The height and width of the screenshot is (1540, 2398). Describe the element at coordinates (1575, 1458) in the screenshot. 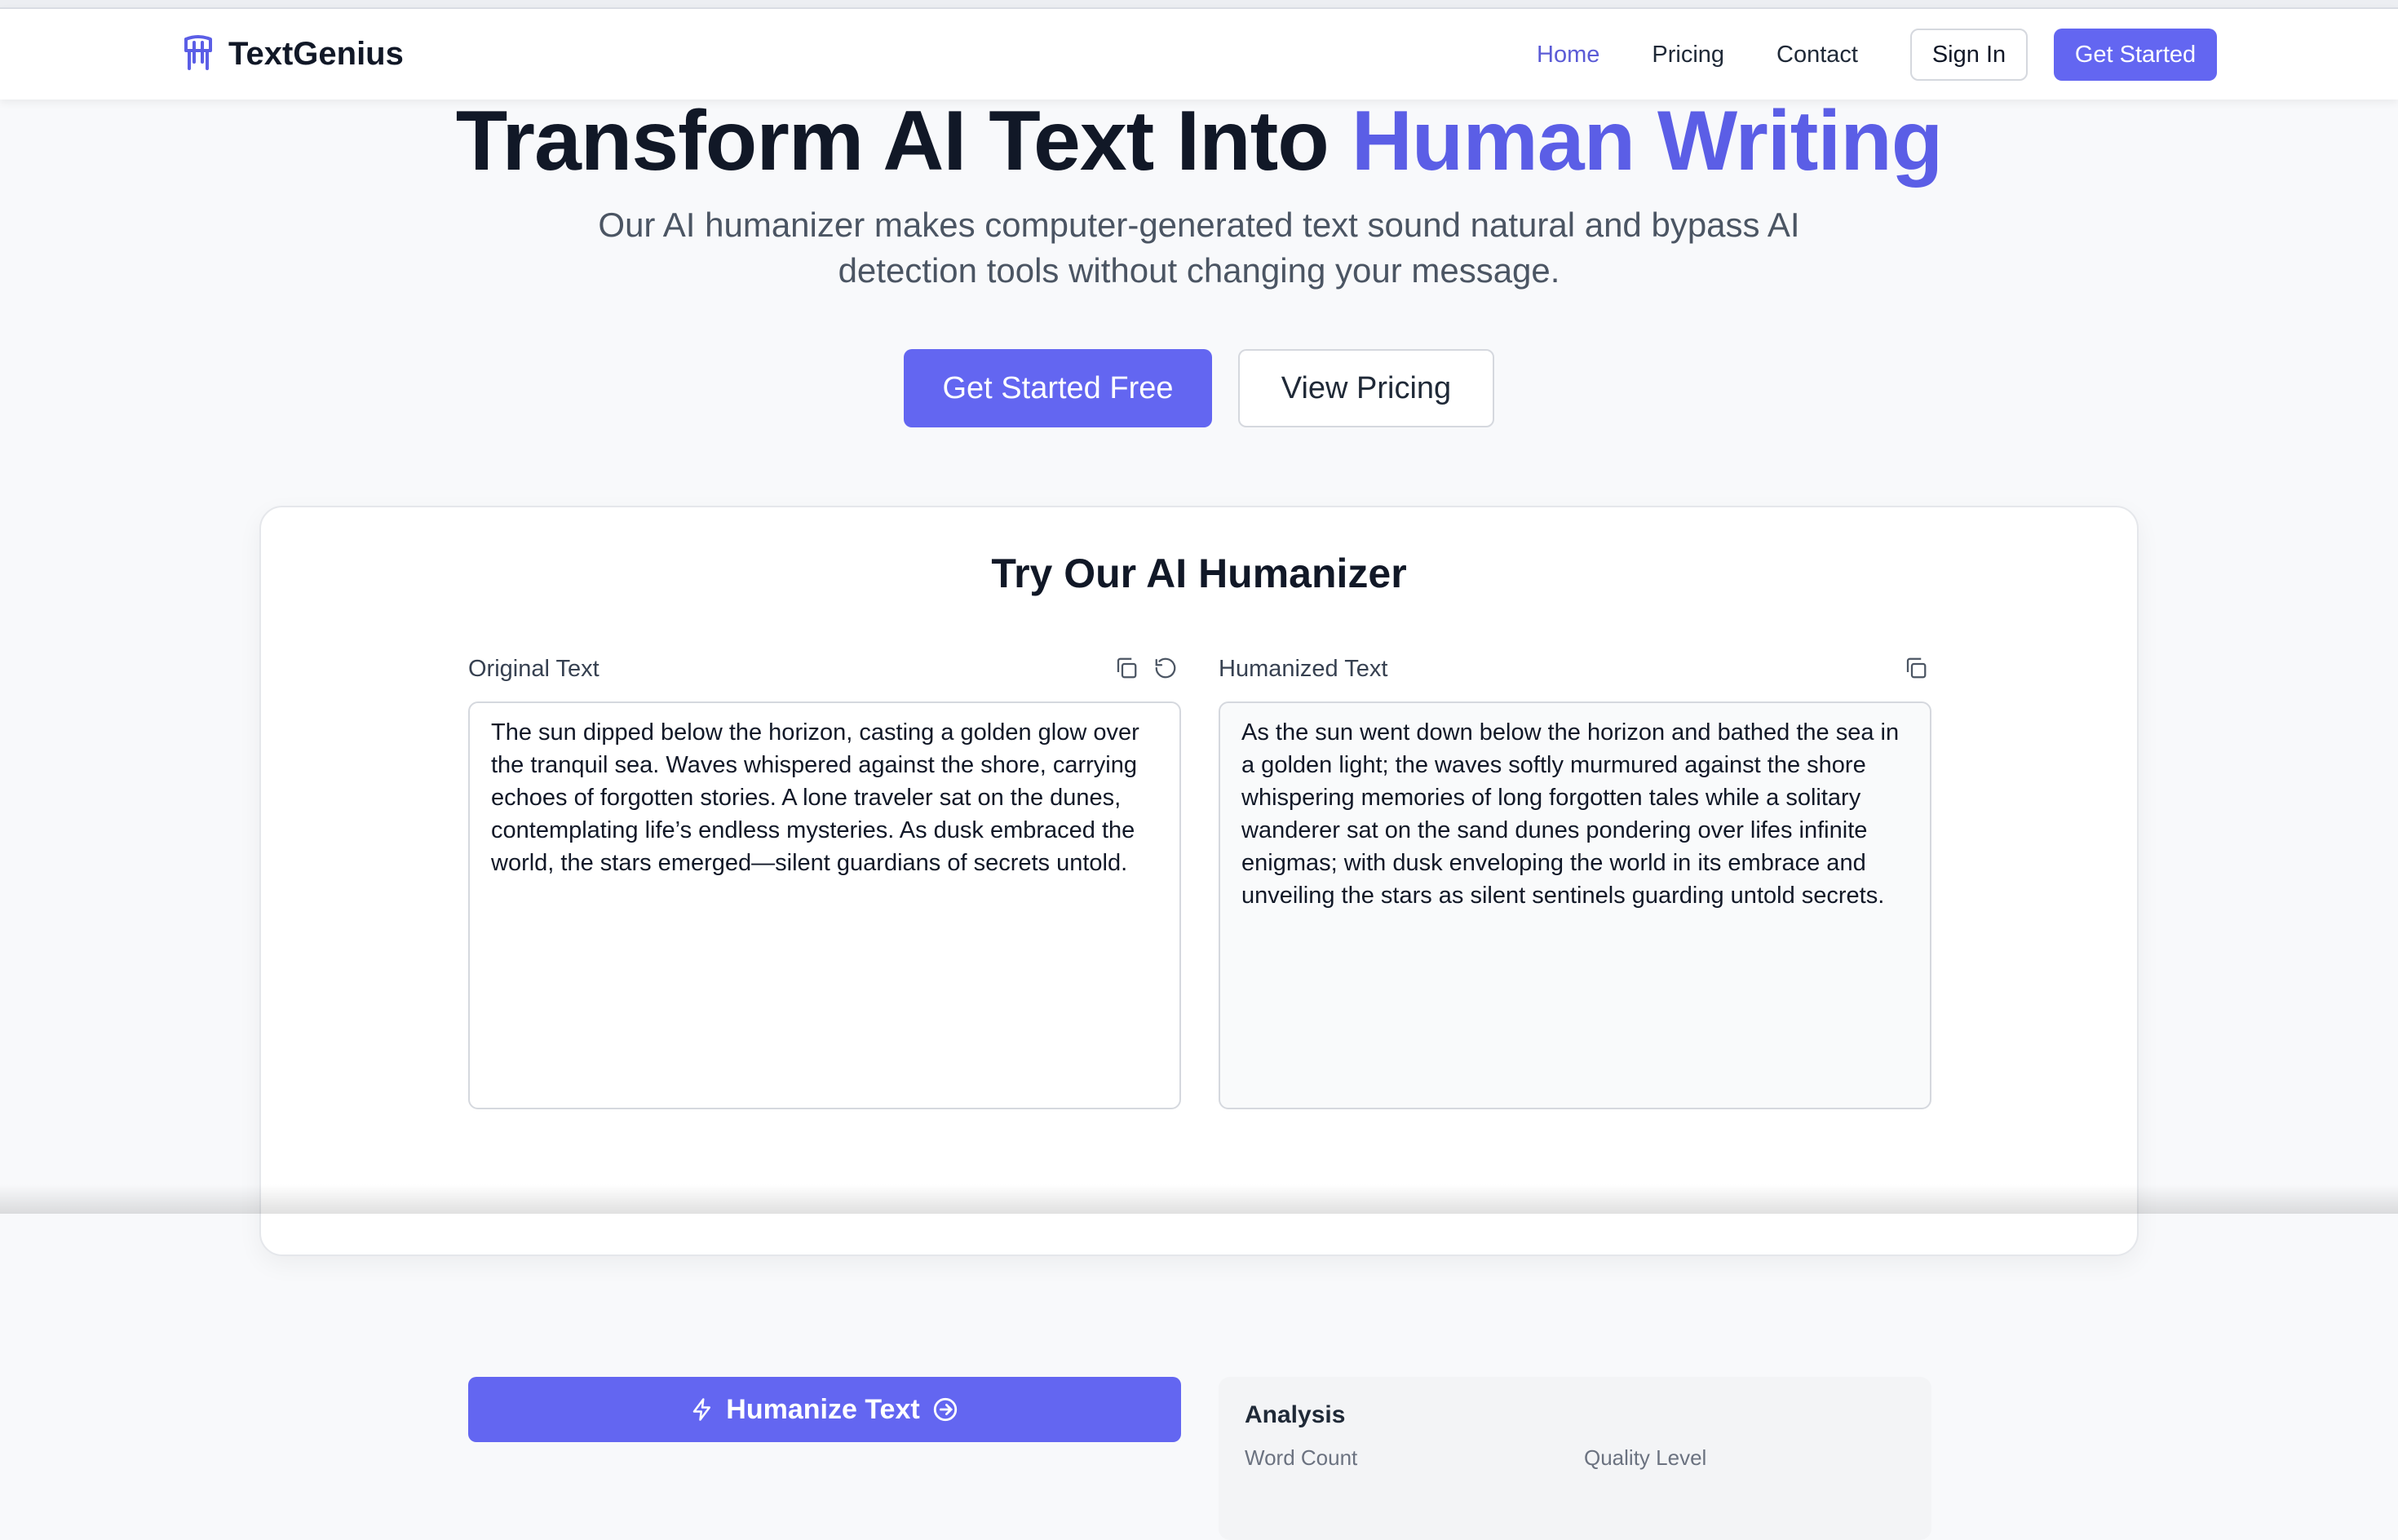

I see `analysis-panel: Analysis Word Count Quality Level` at that location.